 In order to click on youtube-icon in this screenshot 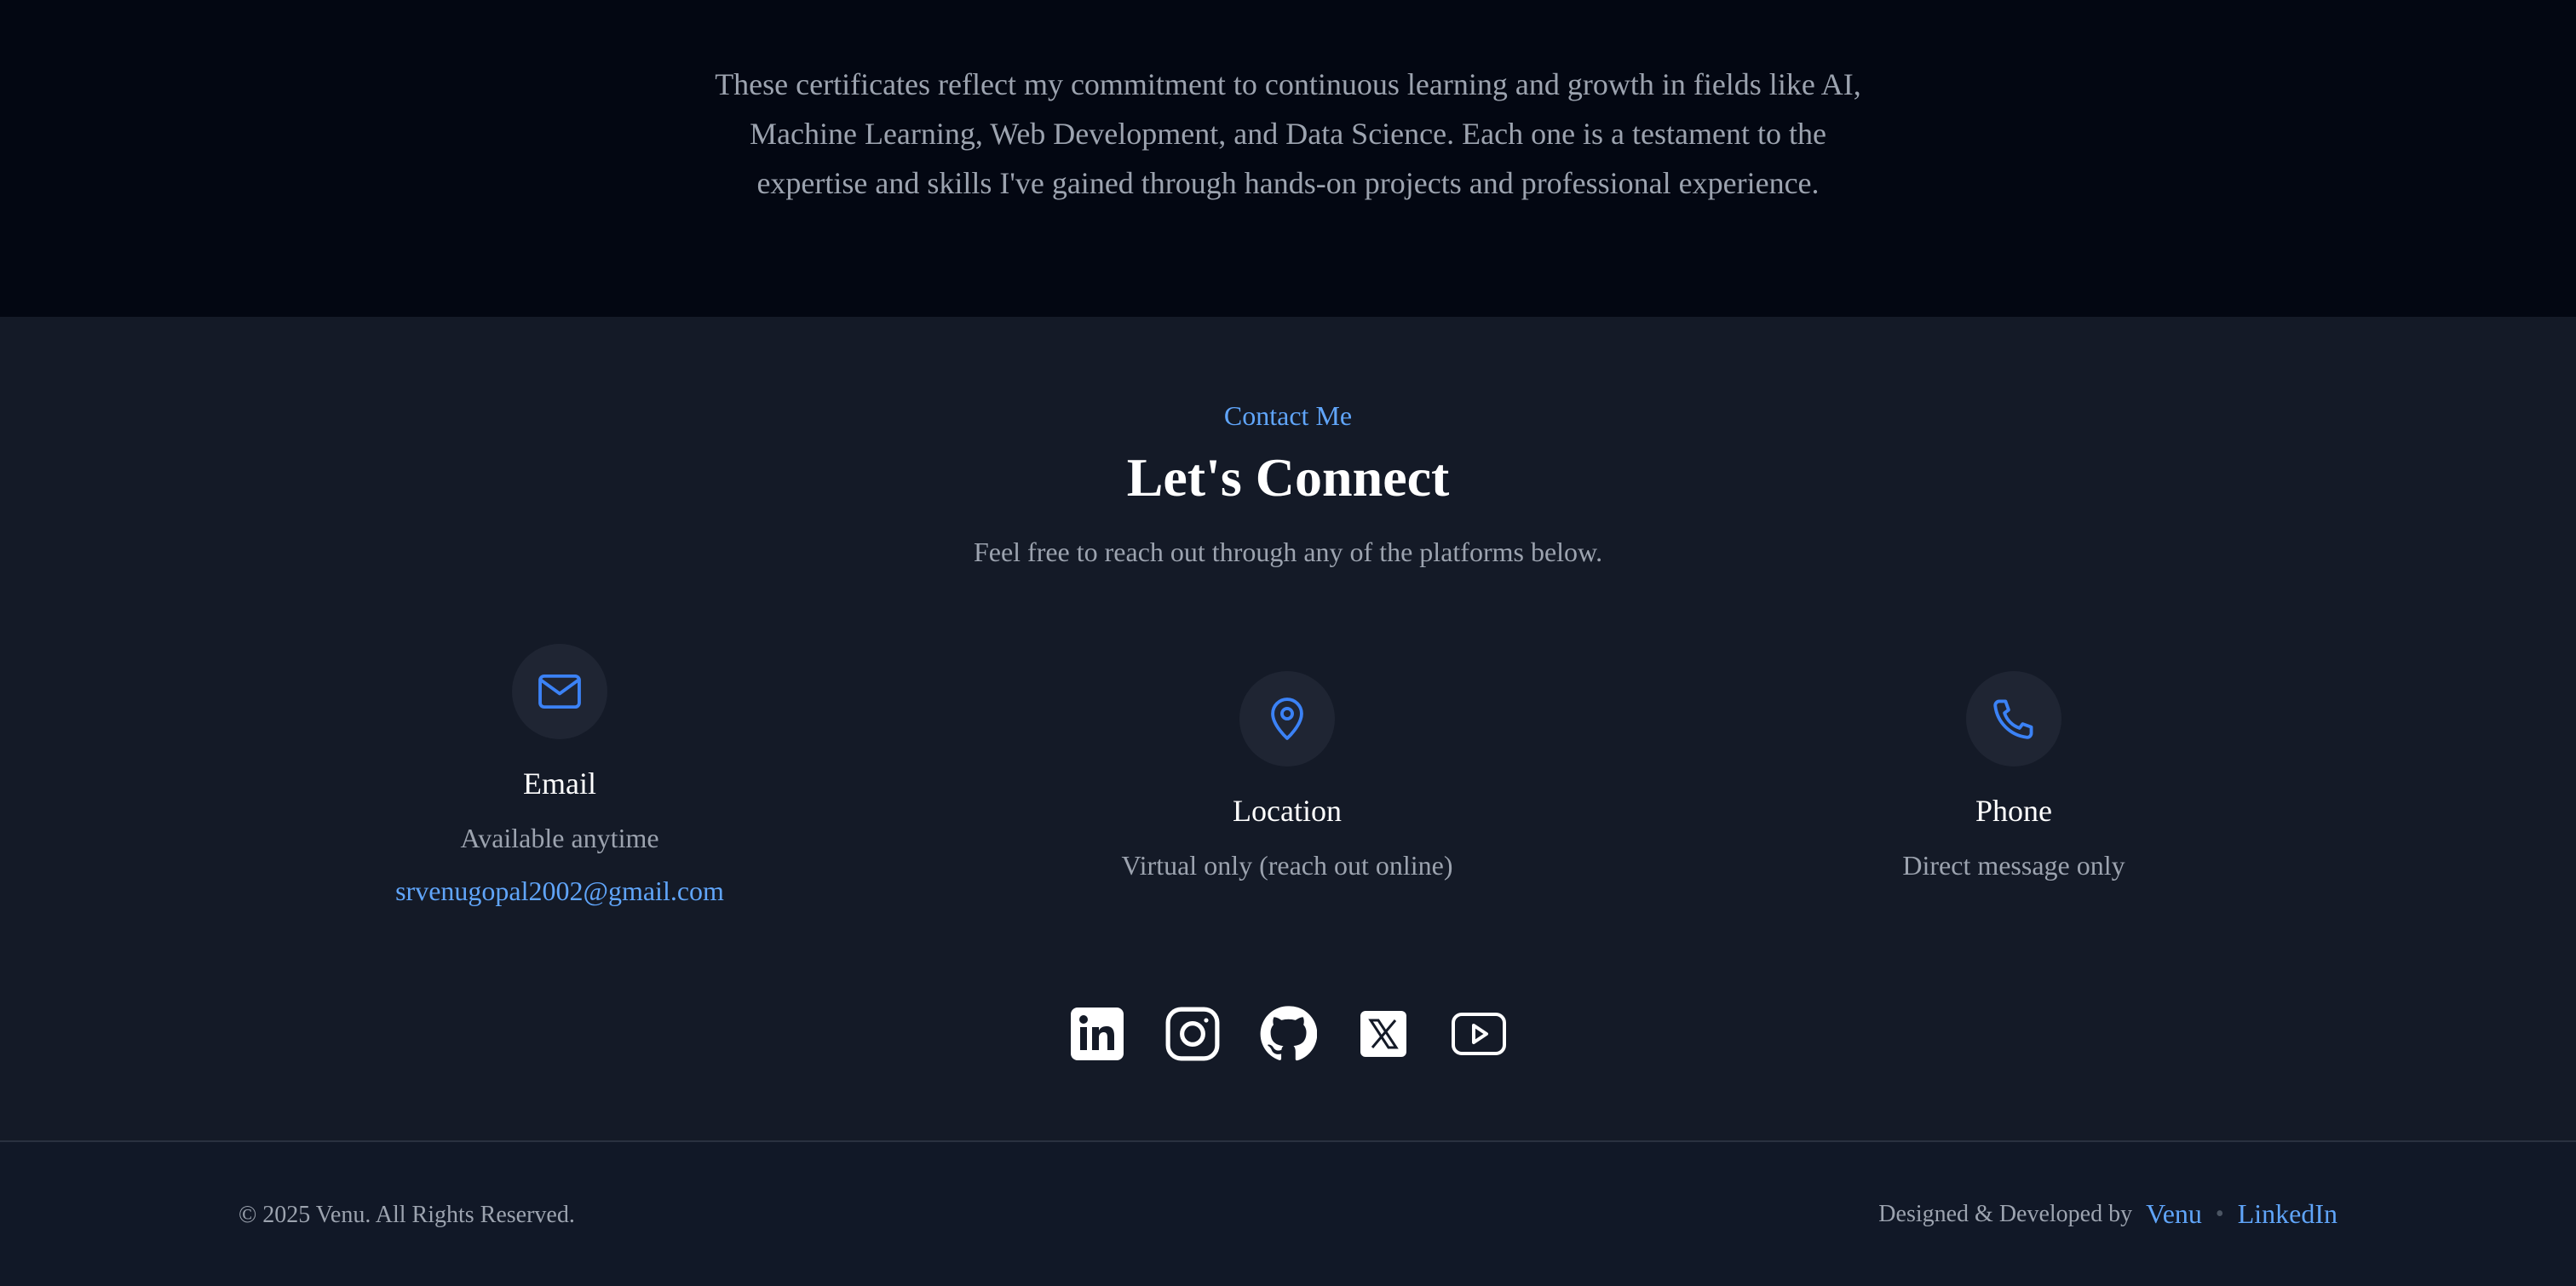, I will do `click(1478, 1034)`.